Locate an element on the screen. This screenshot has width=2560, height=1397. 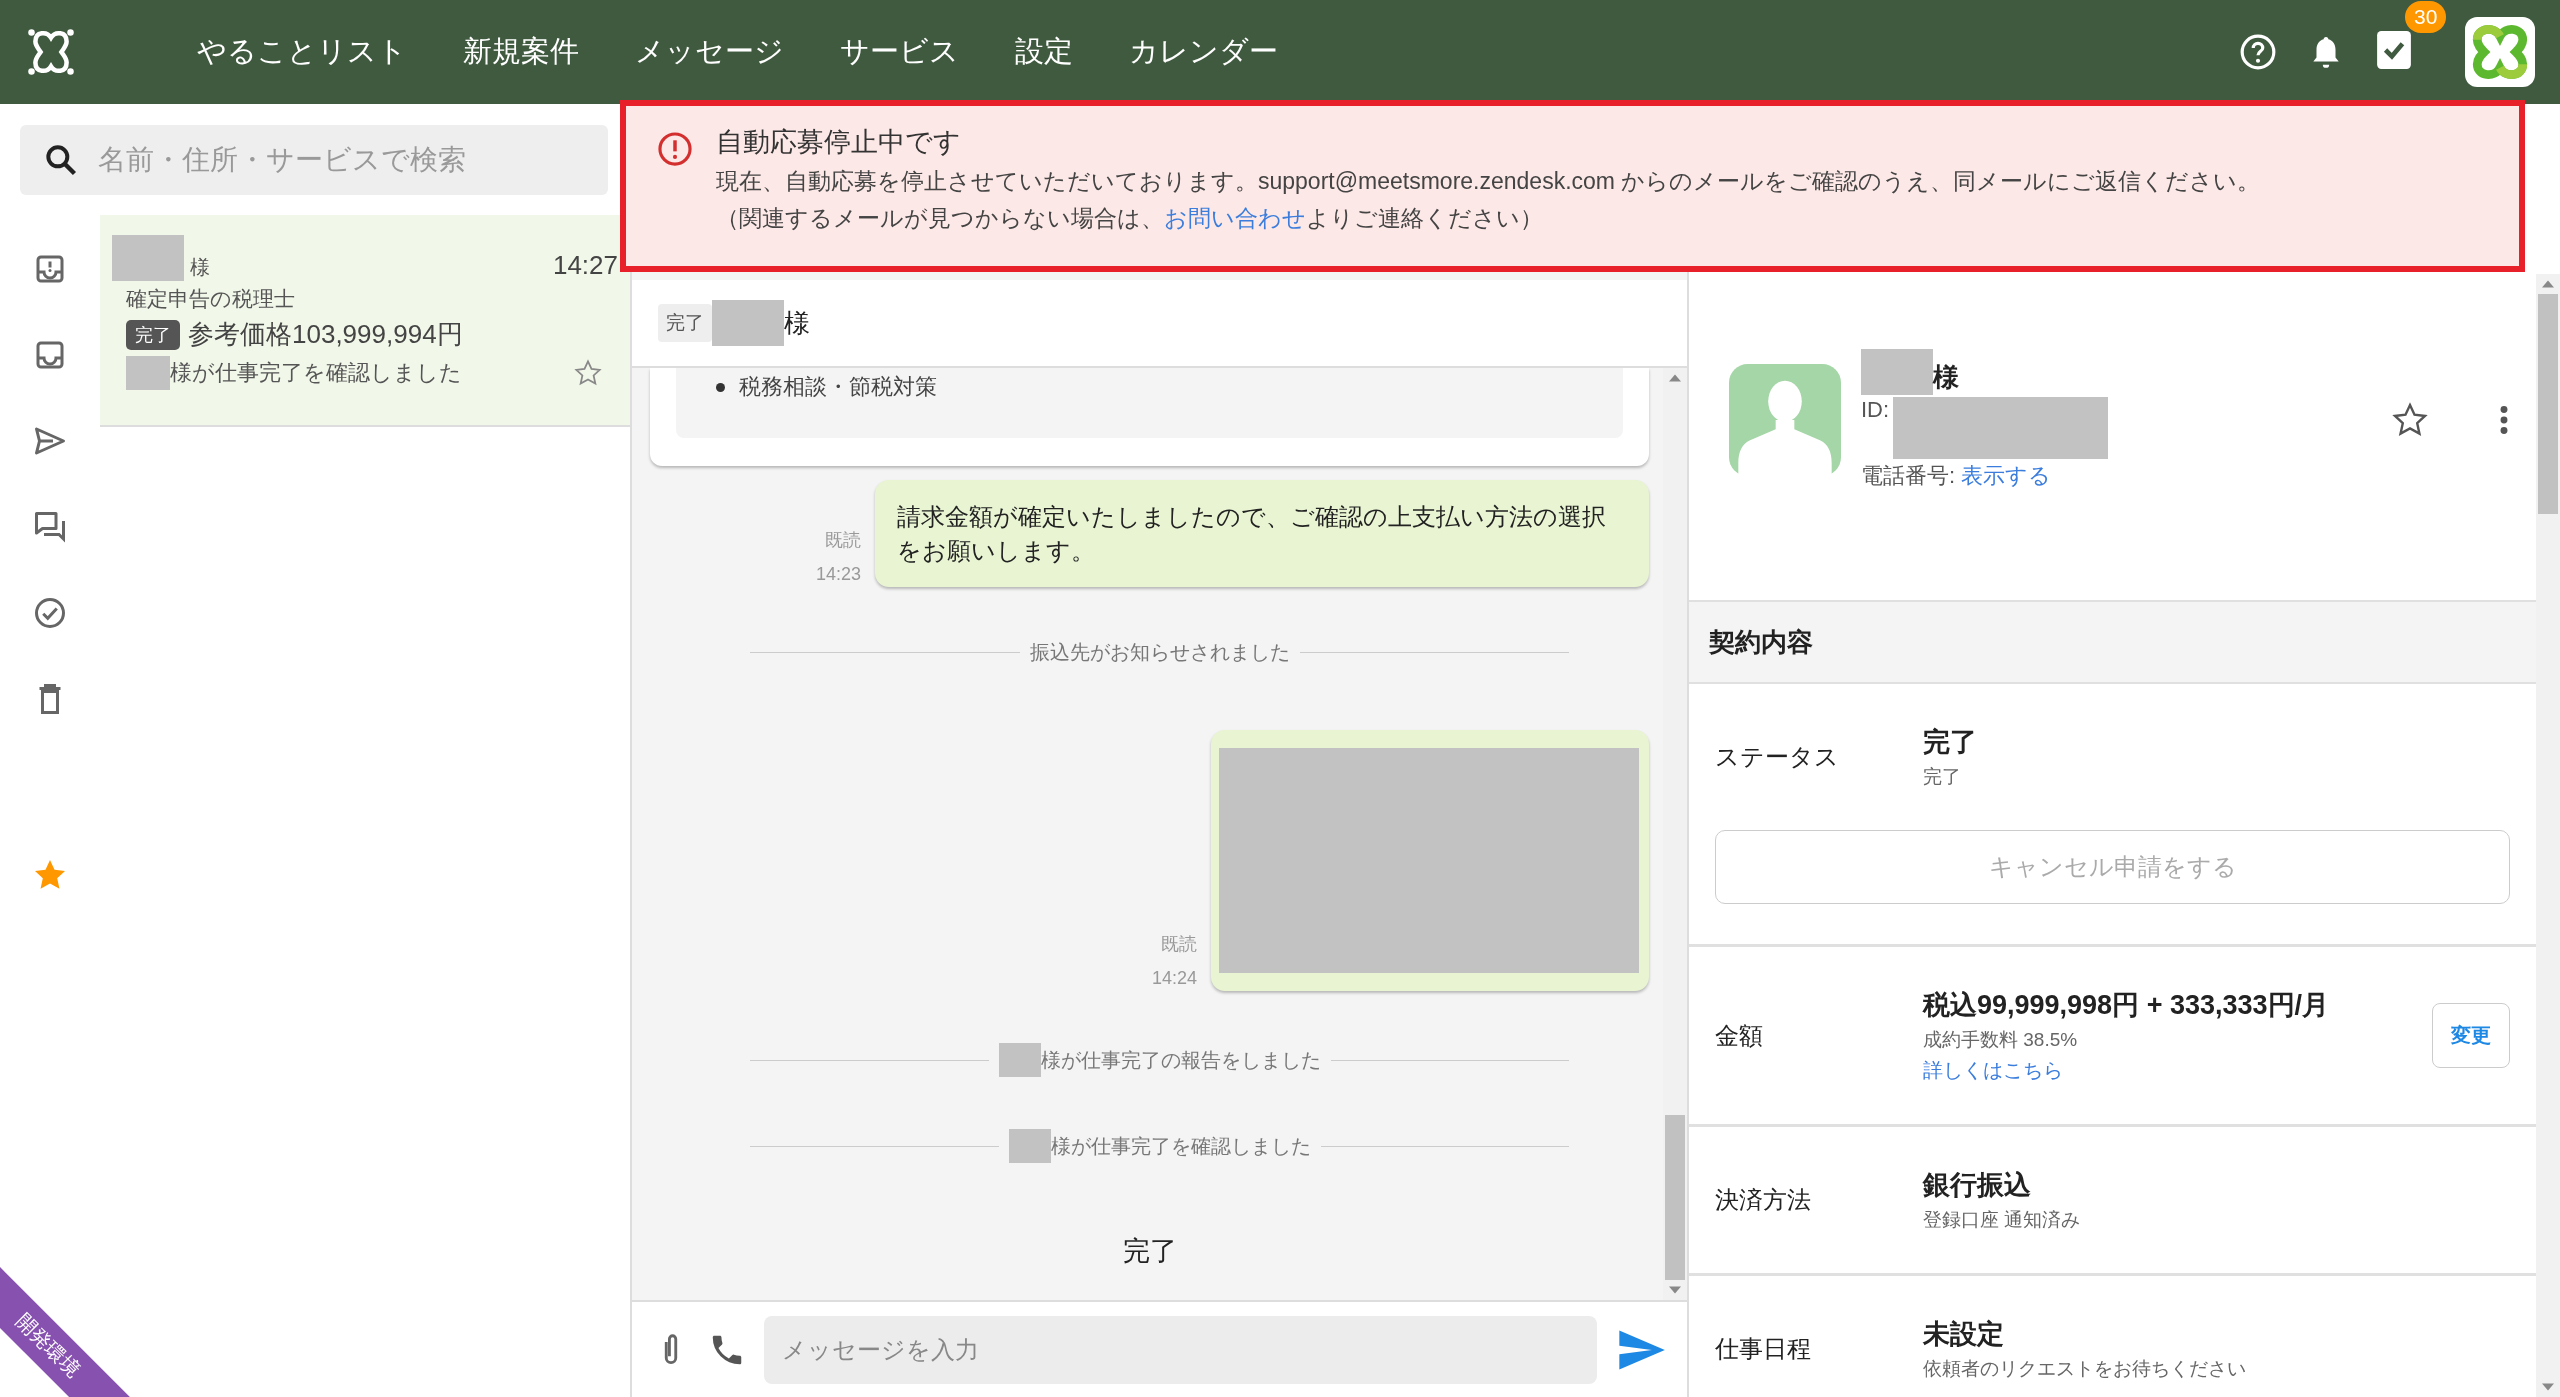
scrollbar is located at coordinates (2548, 835).